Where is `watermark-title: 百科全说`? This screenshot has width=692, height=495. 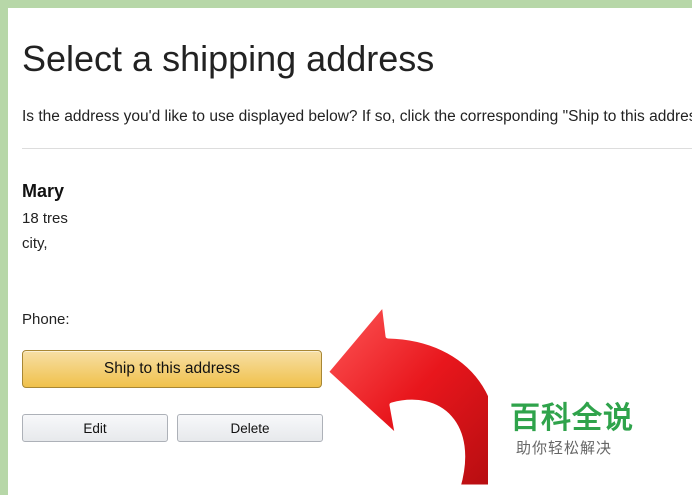
watermark-title: 百科全说 is located at coordinates (572, 418).